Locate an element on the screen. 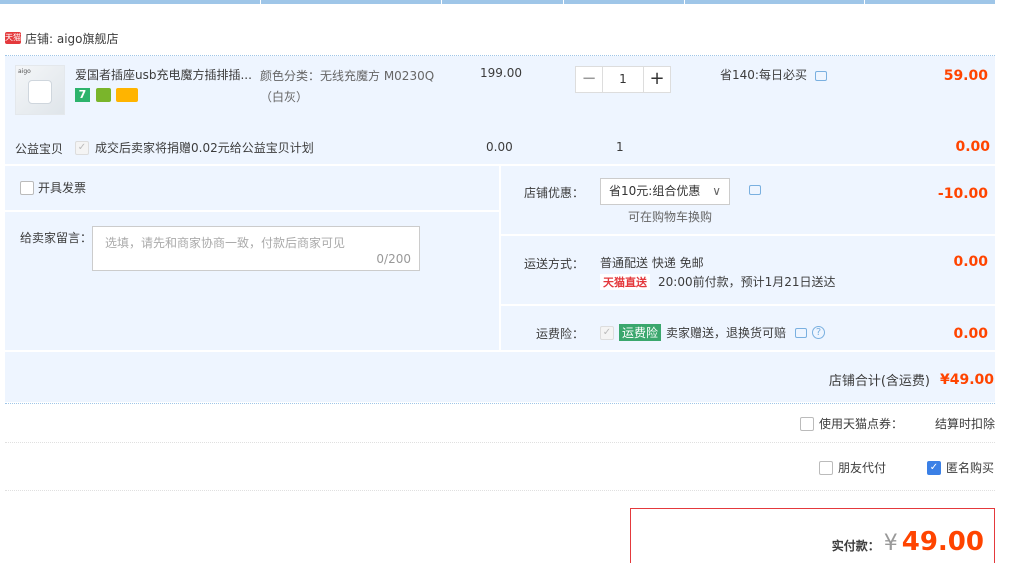  sku-line: （白灰） is located at coordinates (284, 97).